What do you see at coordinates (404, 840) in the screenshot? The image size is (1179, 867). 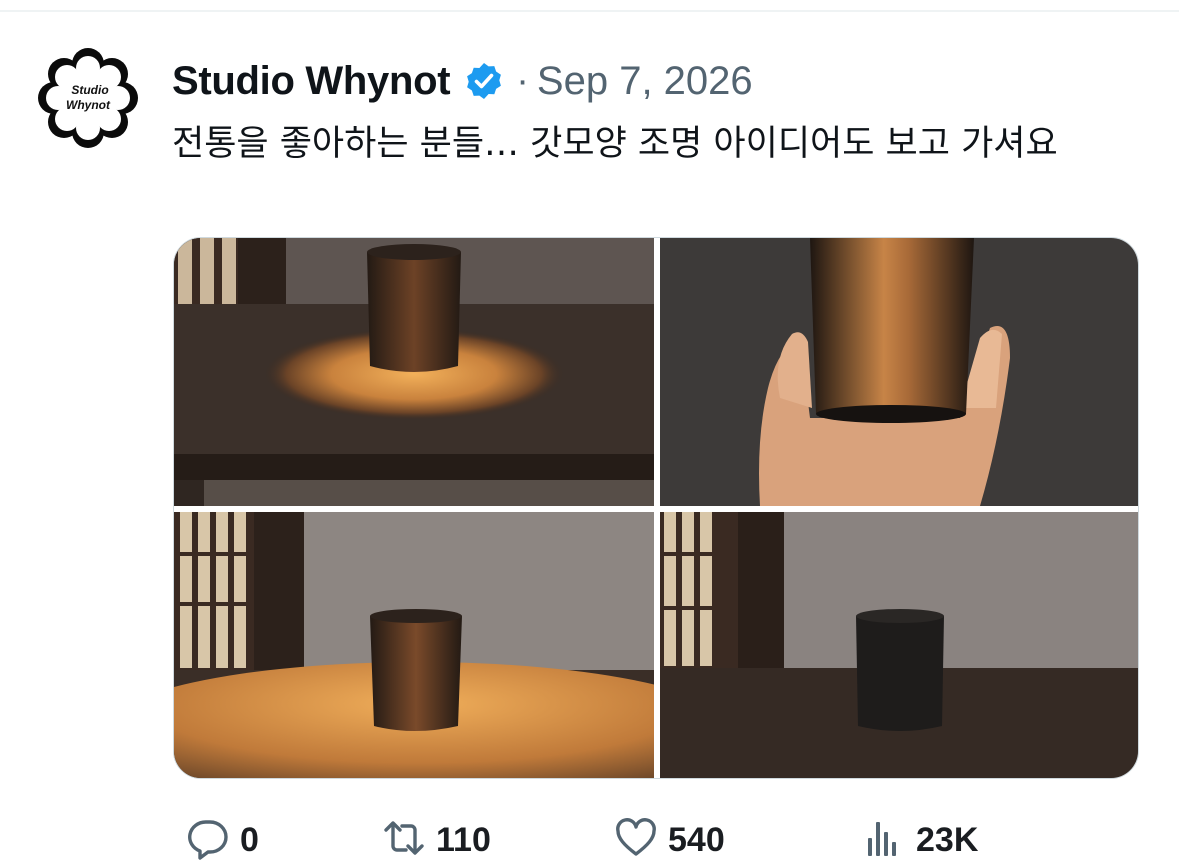 I see `retweet-icon` at bounding box center [404, 840].